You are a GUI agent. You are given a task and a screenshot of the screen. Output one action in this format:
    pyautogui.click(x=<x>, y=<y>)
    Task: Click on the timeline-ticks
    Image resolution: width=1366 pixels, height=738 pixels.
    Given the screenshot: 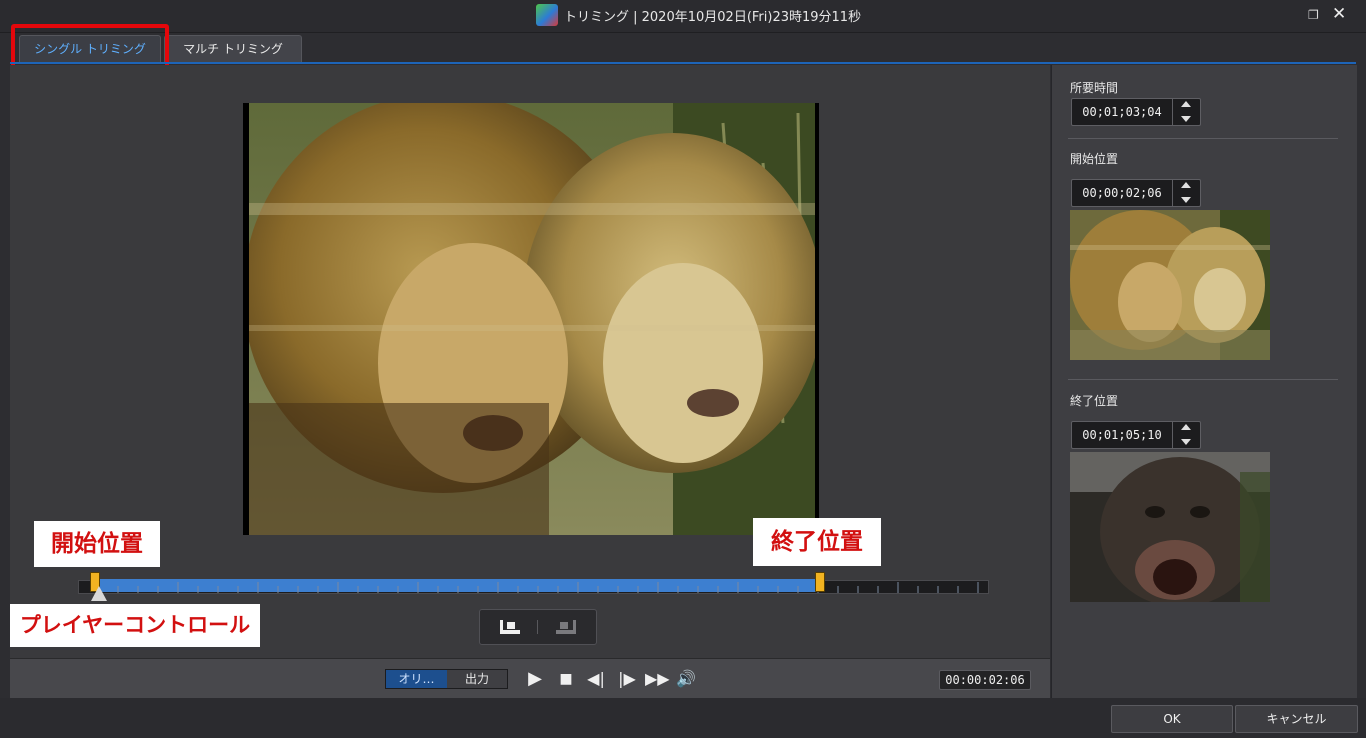 What is the action you would take?
    pyautogui.click(x=538, y=587)
    